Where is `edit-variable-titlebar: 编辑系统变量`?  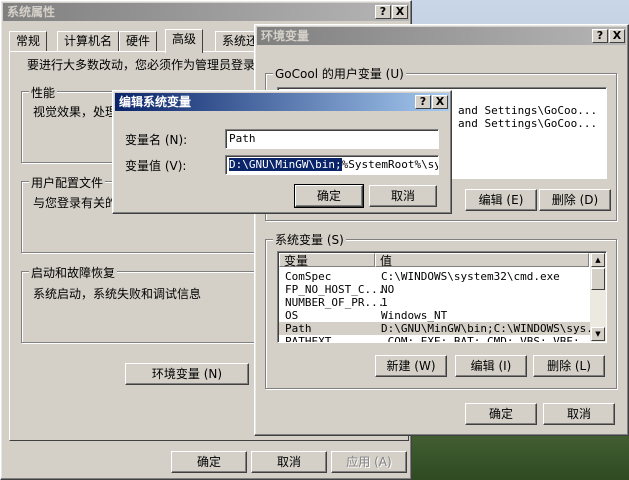
edit-variable-titlebar: 编辑系统变量 is located at coordinates (282, 102).